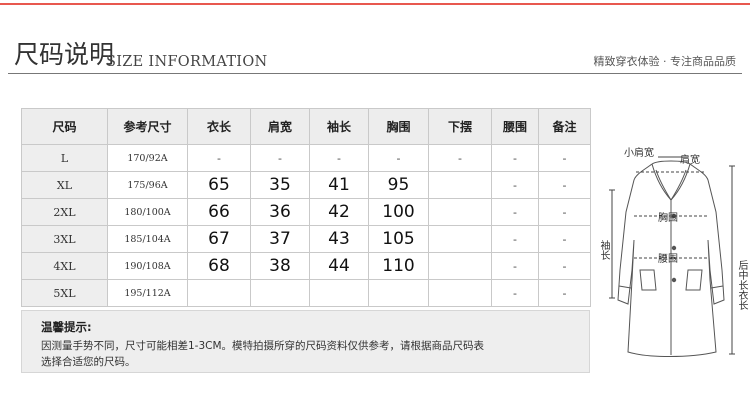  I want to click on cell-sleeve: 44, so click(339, 266).